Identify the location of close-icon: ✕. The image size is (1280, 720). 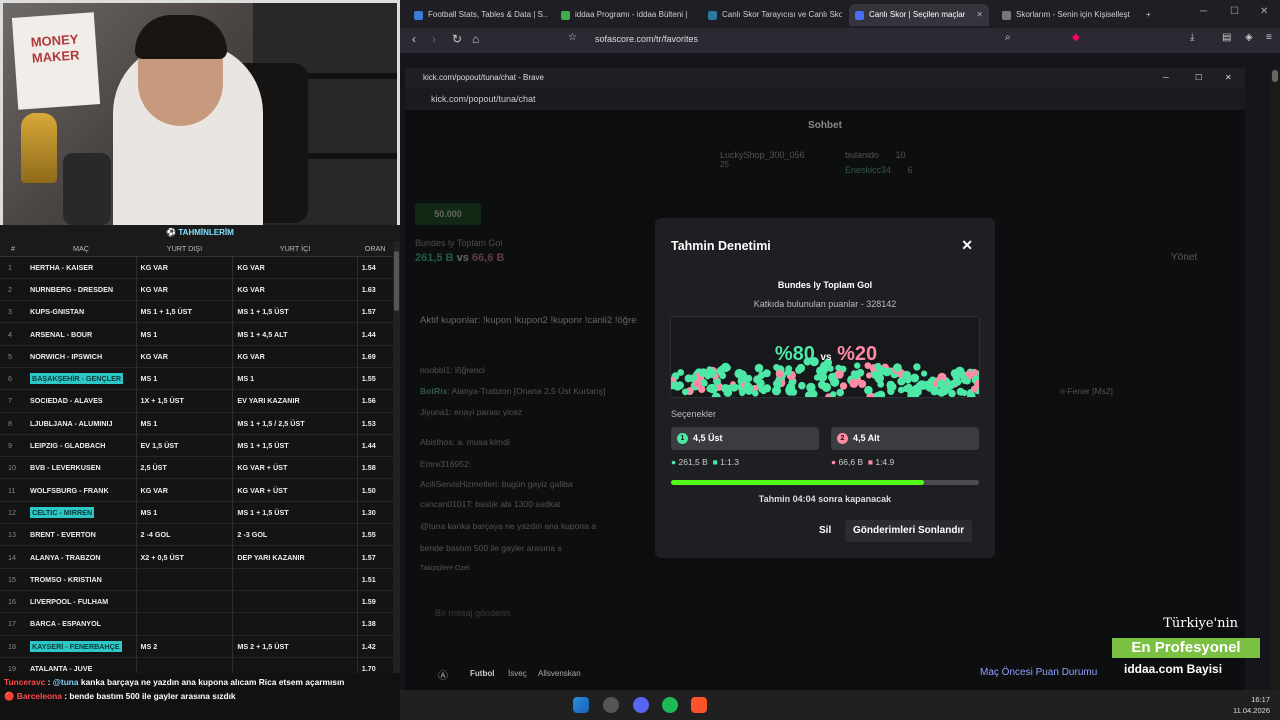
(967, 245).